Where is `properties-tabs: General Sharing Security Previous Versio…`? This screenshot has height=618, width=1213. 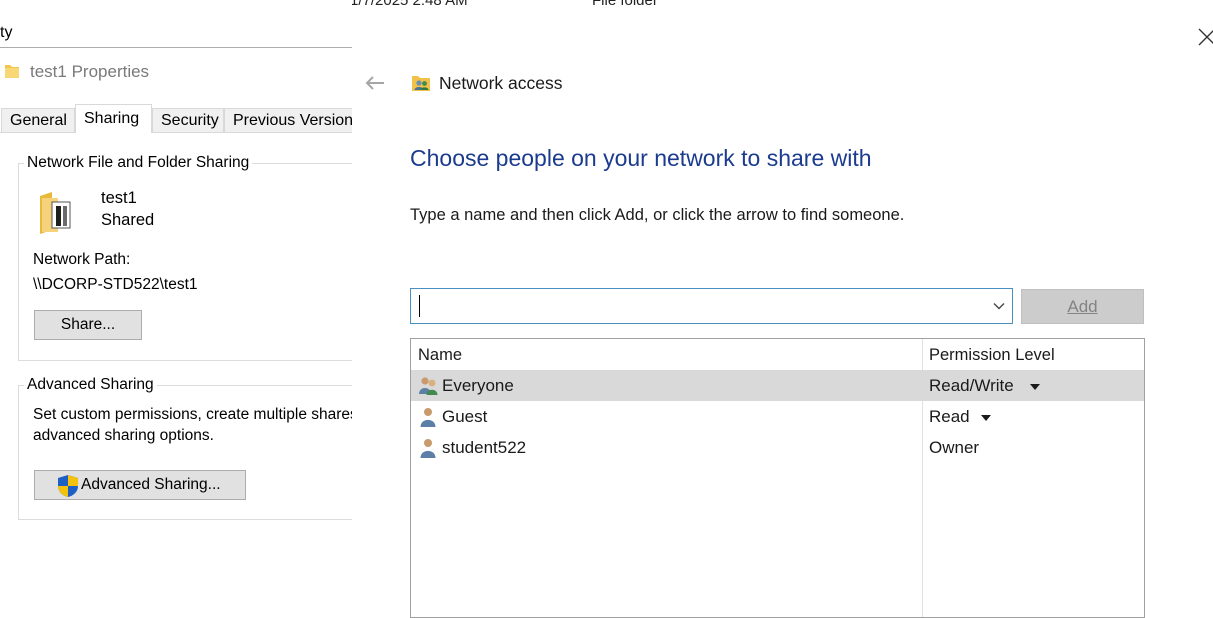 properties-tabs: General Sharing Security Previous Versio… is located at coordinates (176, 118).